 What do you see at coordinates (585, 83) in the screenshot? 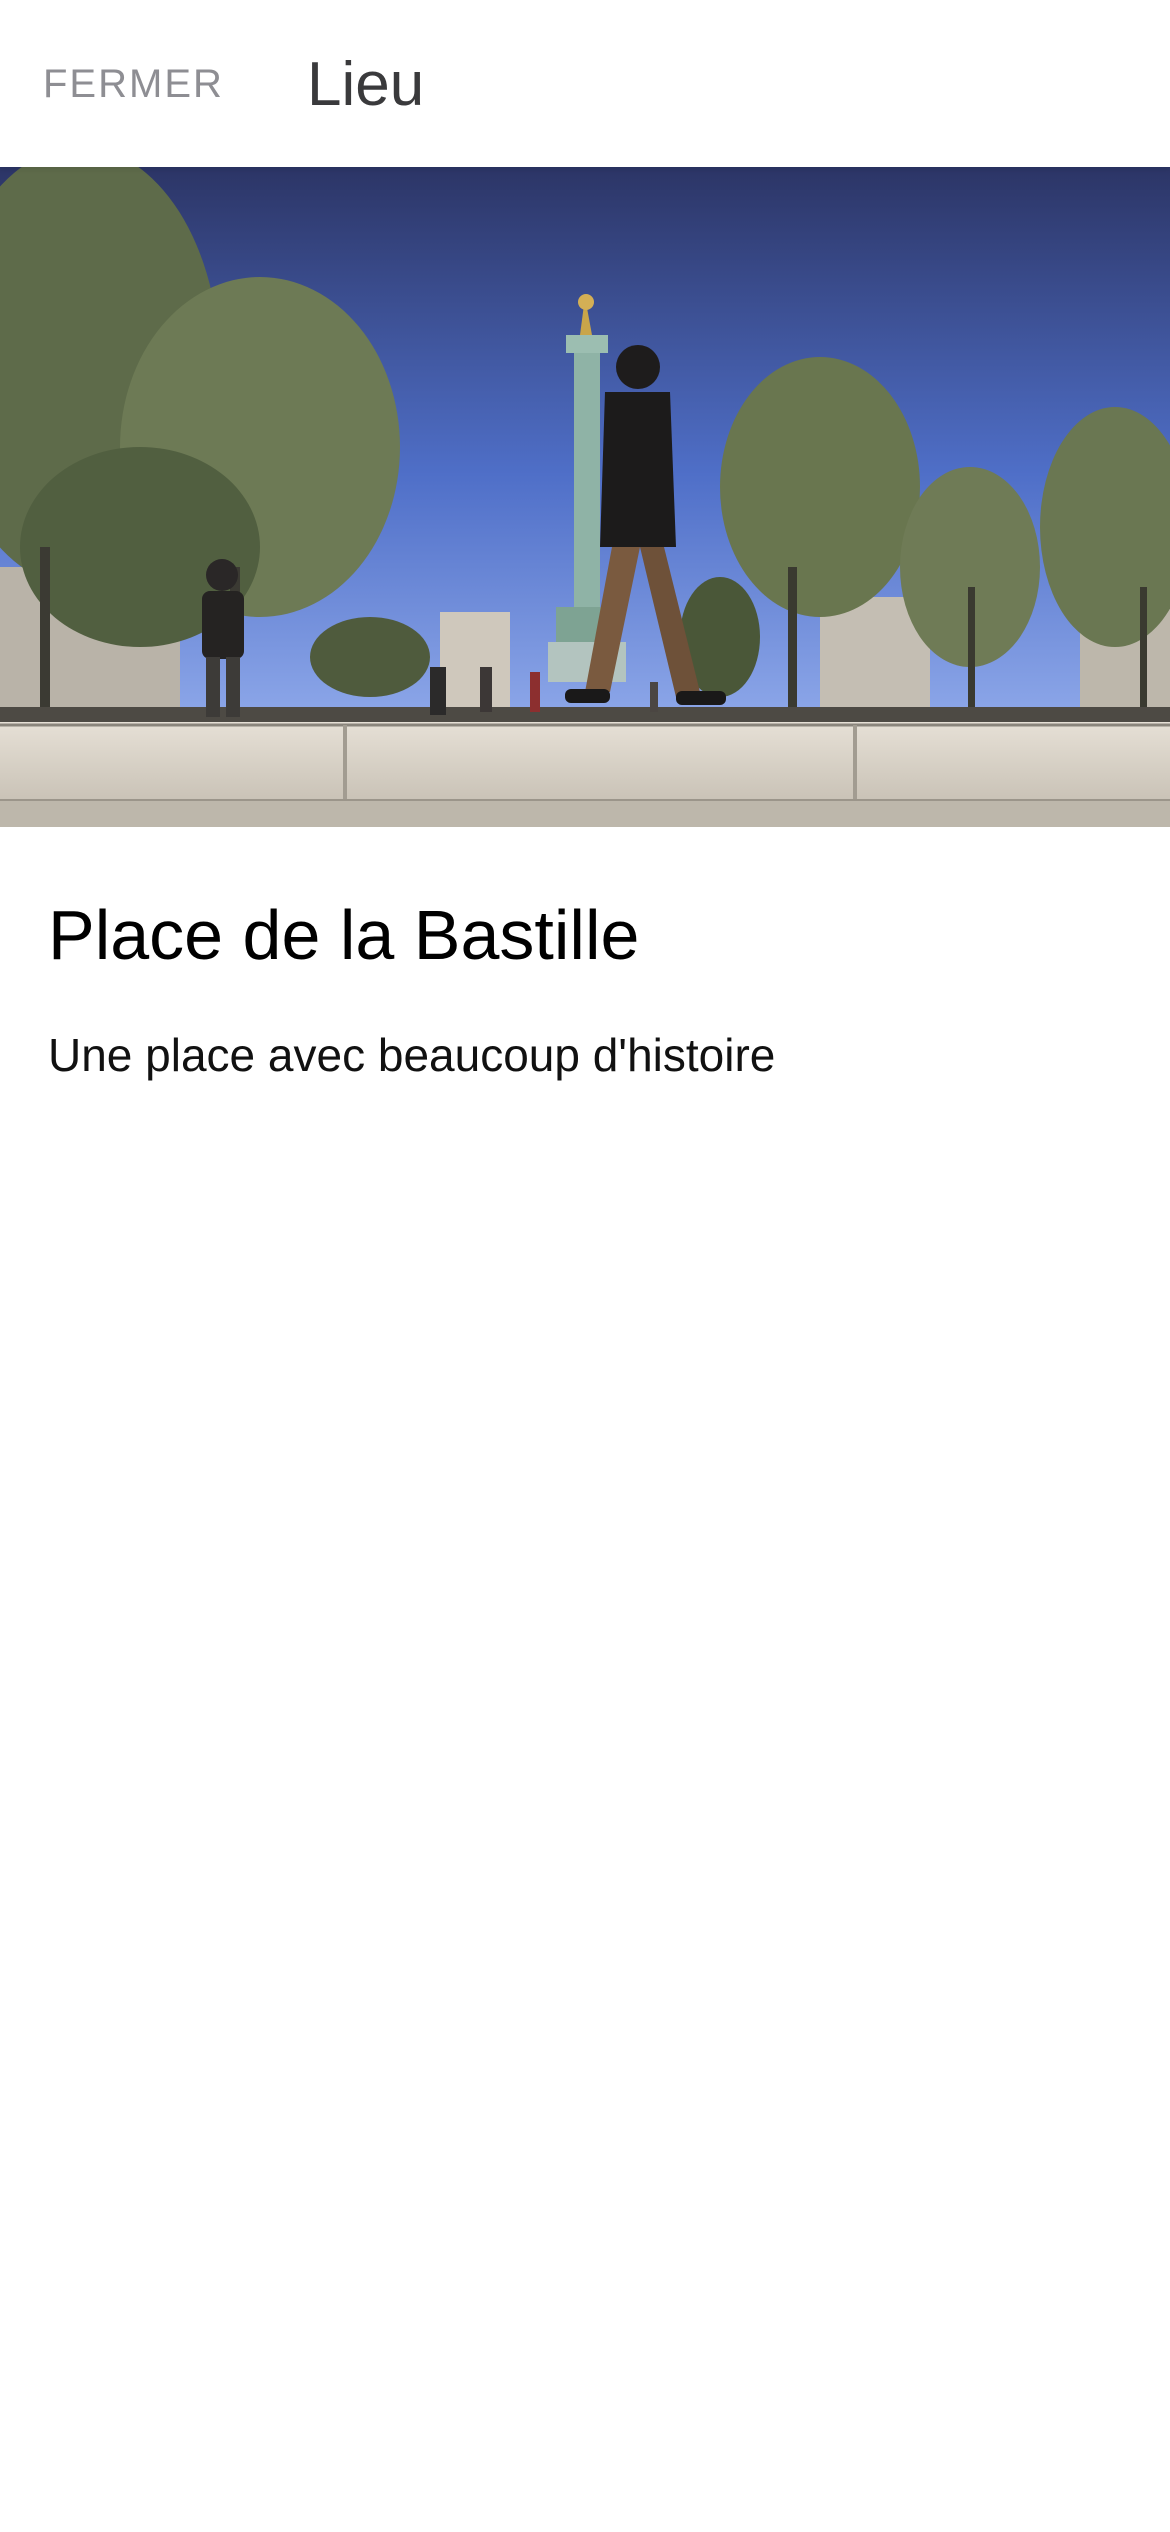
I see `app-header: FERMER Lieu` at bounding box center [585, 83].